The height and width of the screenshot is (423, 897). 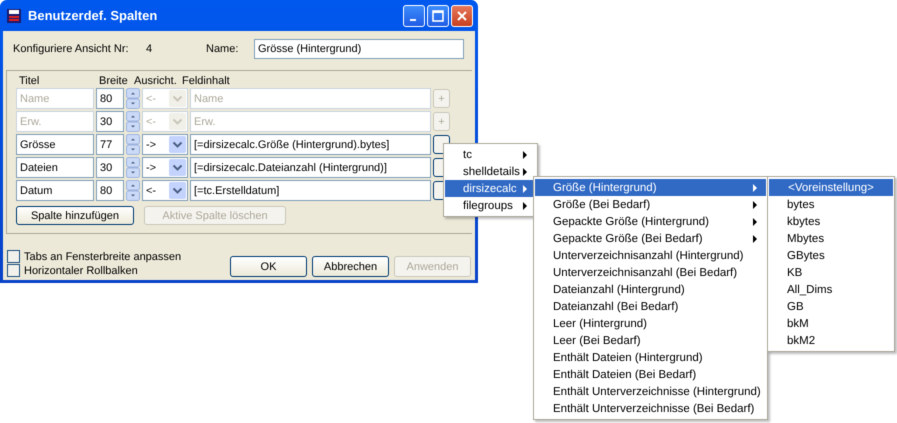 I want to click on menu-item: Enthält Dateien (Bei Bedarf), so click(x=650, y=374).